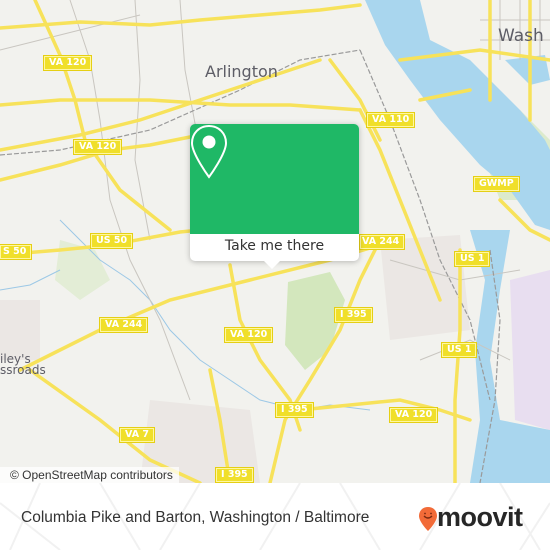  I want to click on airport-area, so click(530, 350).